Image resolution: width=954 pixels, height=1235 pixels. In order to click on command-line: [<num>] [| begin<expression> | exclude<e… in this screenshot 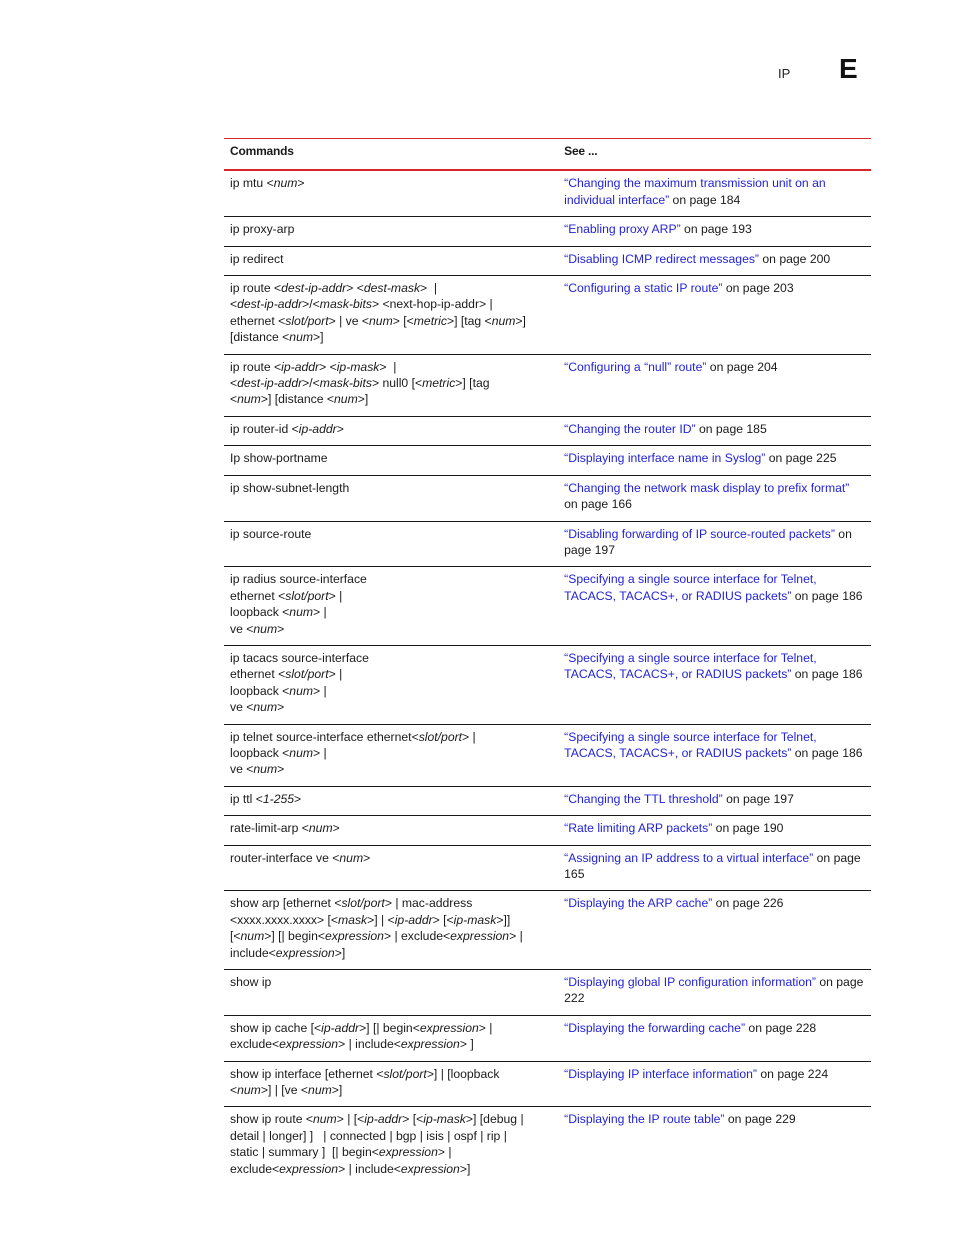, I will do `click(391, 936)`.